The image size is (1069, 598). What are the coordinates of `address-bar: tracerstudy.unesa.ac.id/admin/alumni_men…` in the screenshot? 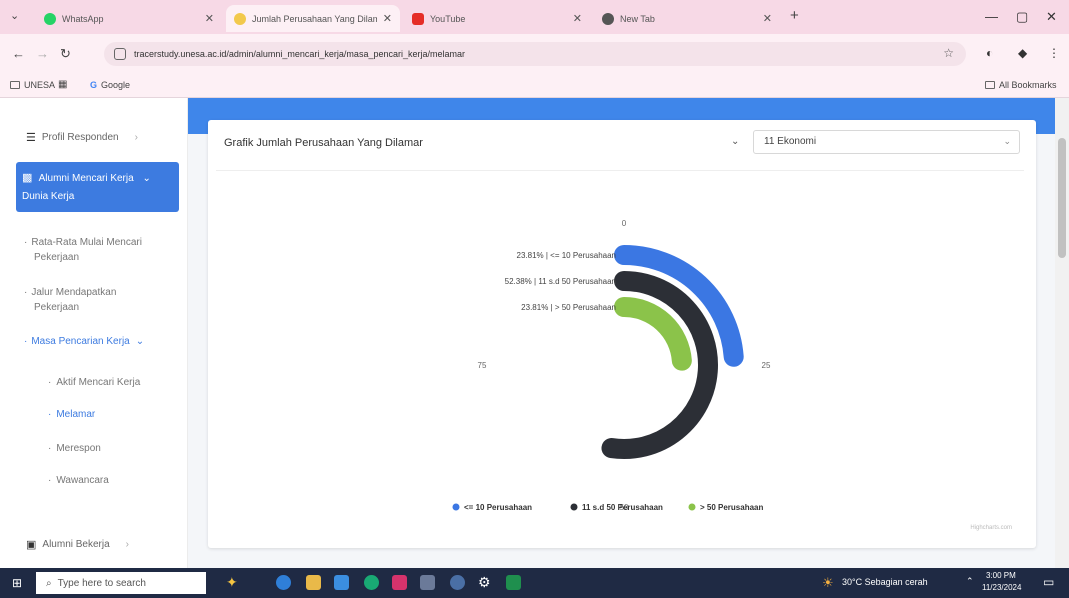 It's located at (535, 54).